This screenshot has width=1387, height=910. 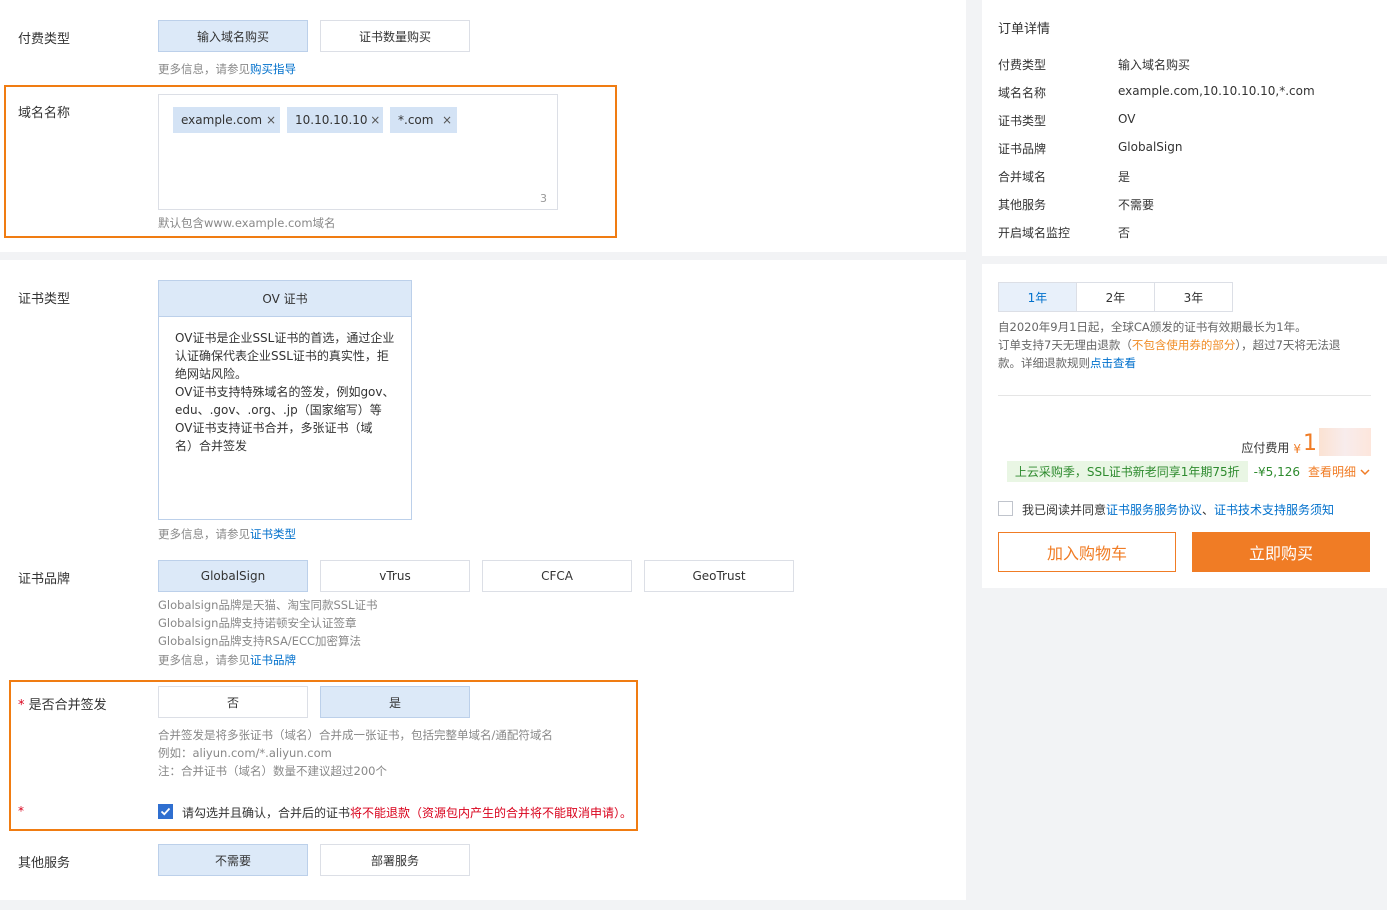 What do you see at coordinates (44, 113) in the screenshot?
I see `domain-name-label: 域名名称` at bounding box center [44, 113].